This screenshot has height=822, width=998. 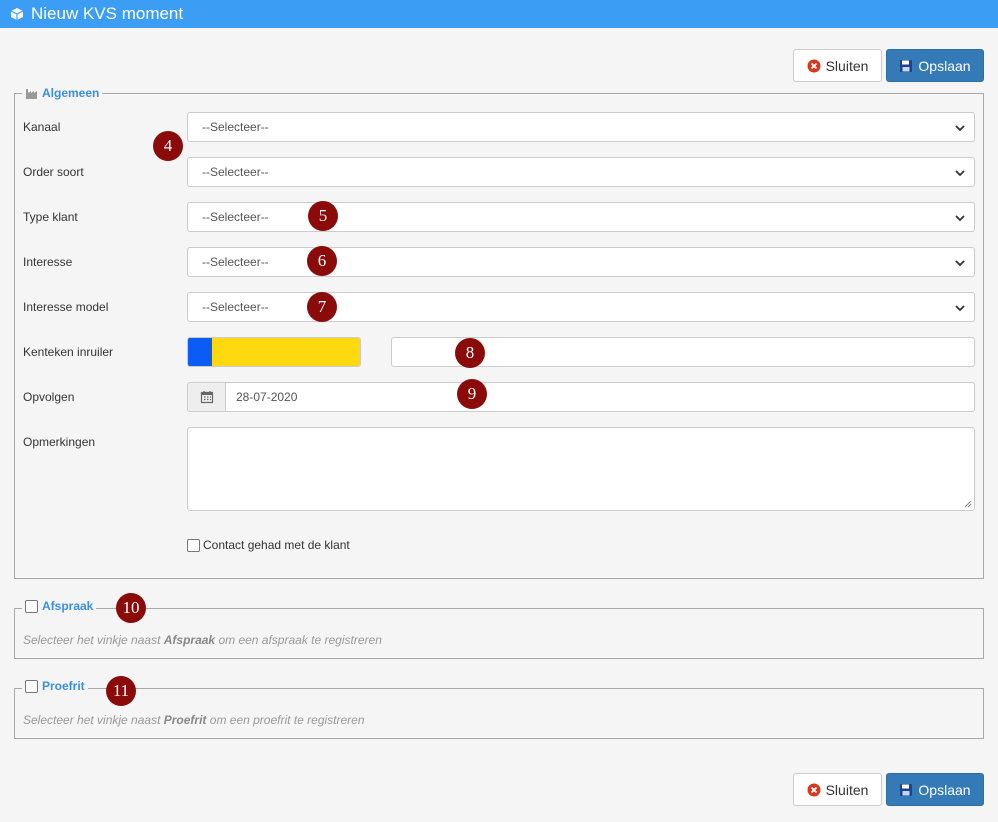 I want to click on interesse-model-label: Interesse model, so click(x=66, y=307).